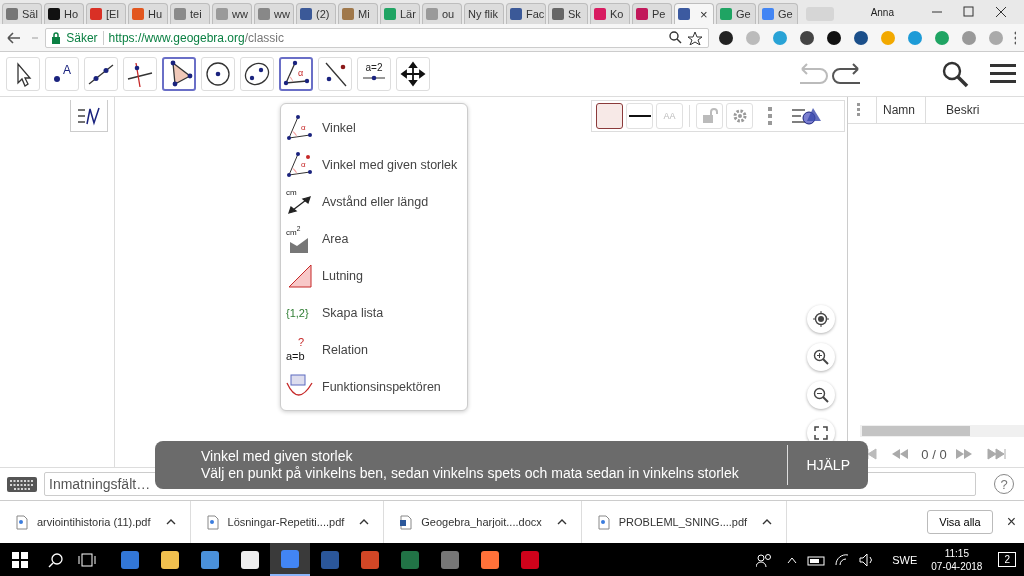  Describe the element at coordinates (957, 110) in the screenshot. I see `column-header: Beskri` at that location.